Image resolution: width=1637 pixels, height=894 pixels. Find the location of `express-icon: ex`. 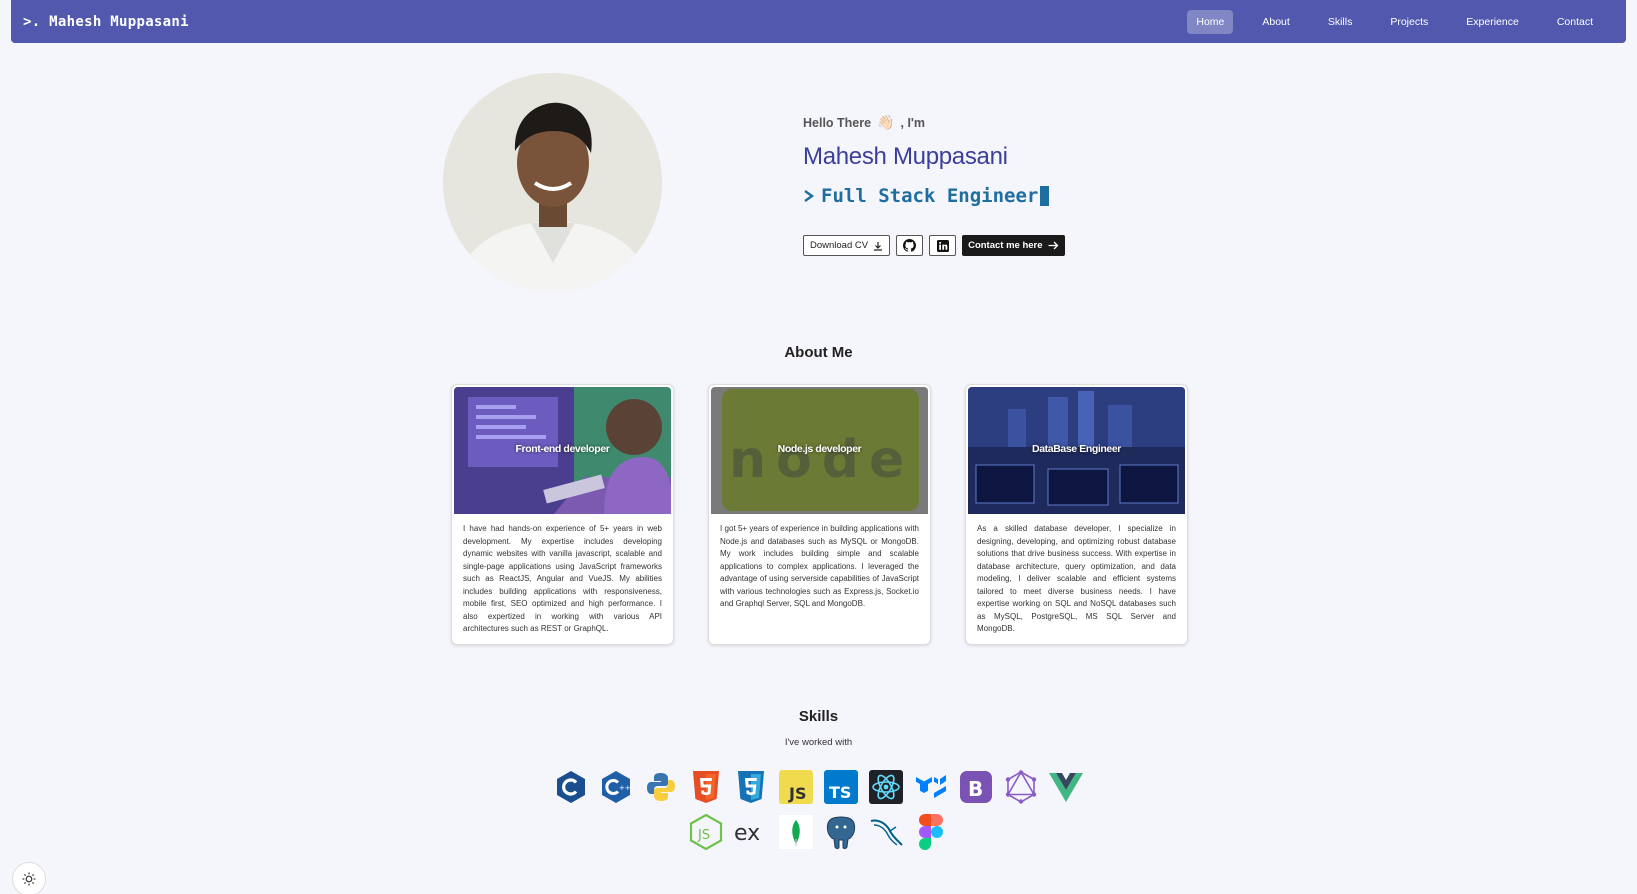

express-icon: ex is located at coordinates (751, 831).